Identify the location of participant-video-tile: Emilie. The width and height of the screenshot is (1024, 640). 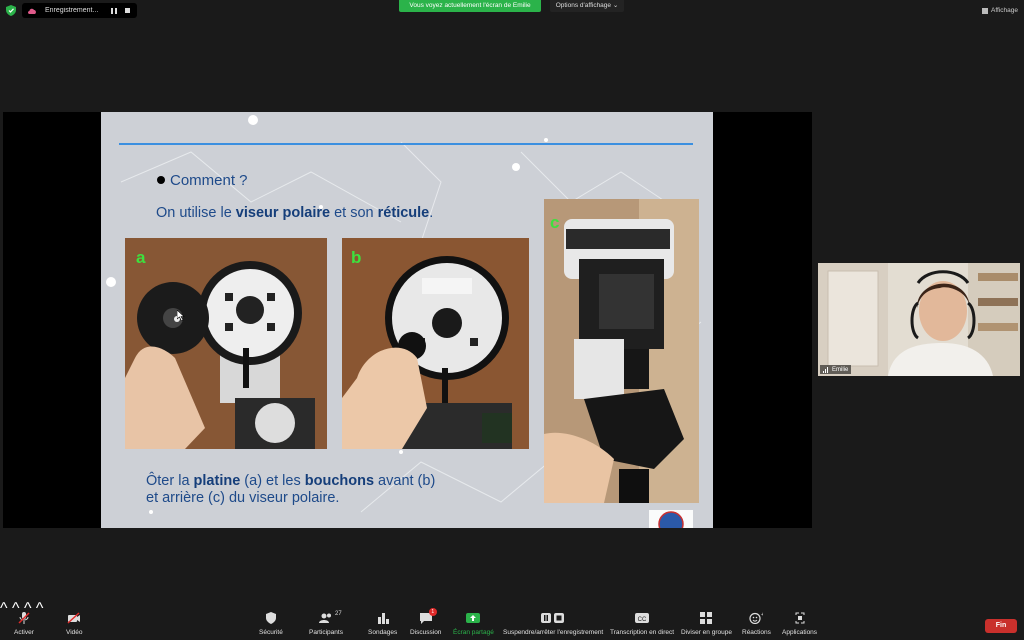
(919, 319).